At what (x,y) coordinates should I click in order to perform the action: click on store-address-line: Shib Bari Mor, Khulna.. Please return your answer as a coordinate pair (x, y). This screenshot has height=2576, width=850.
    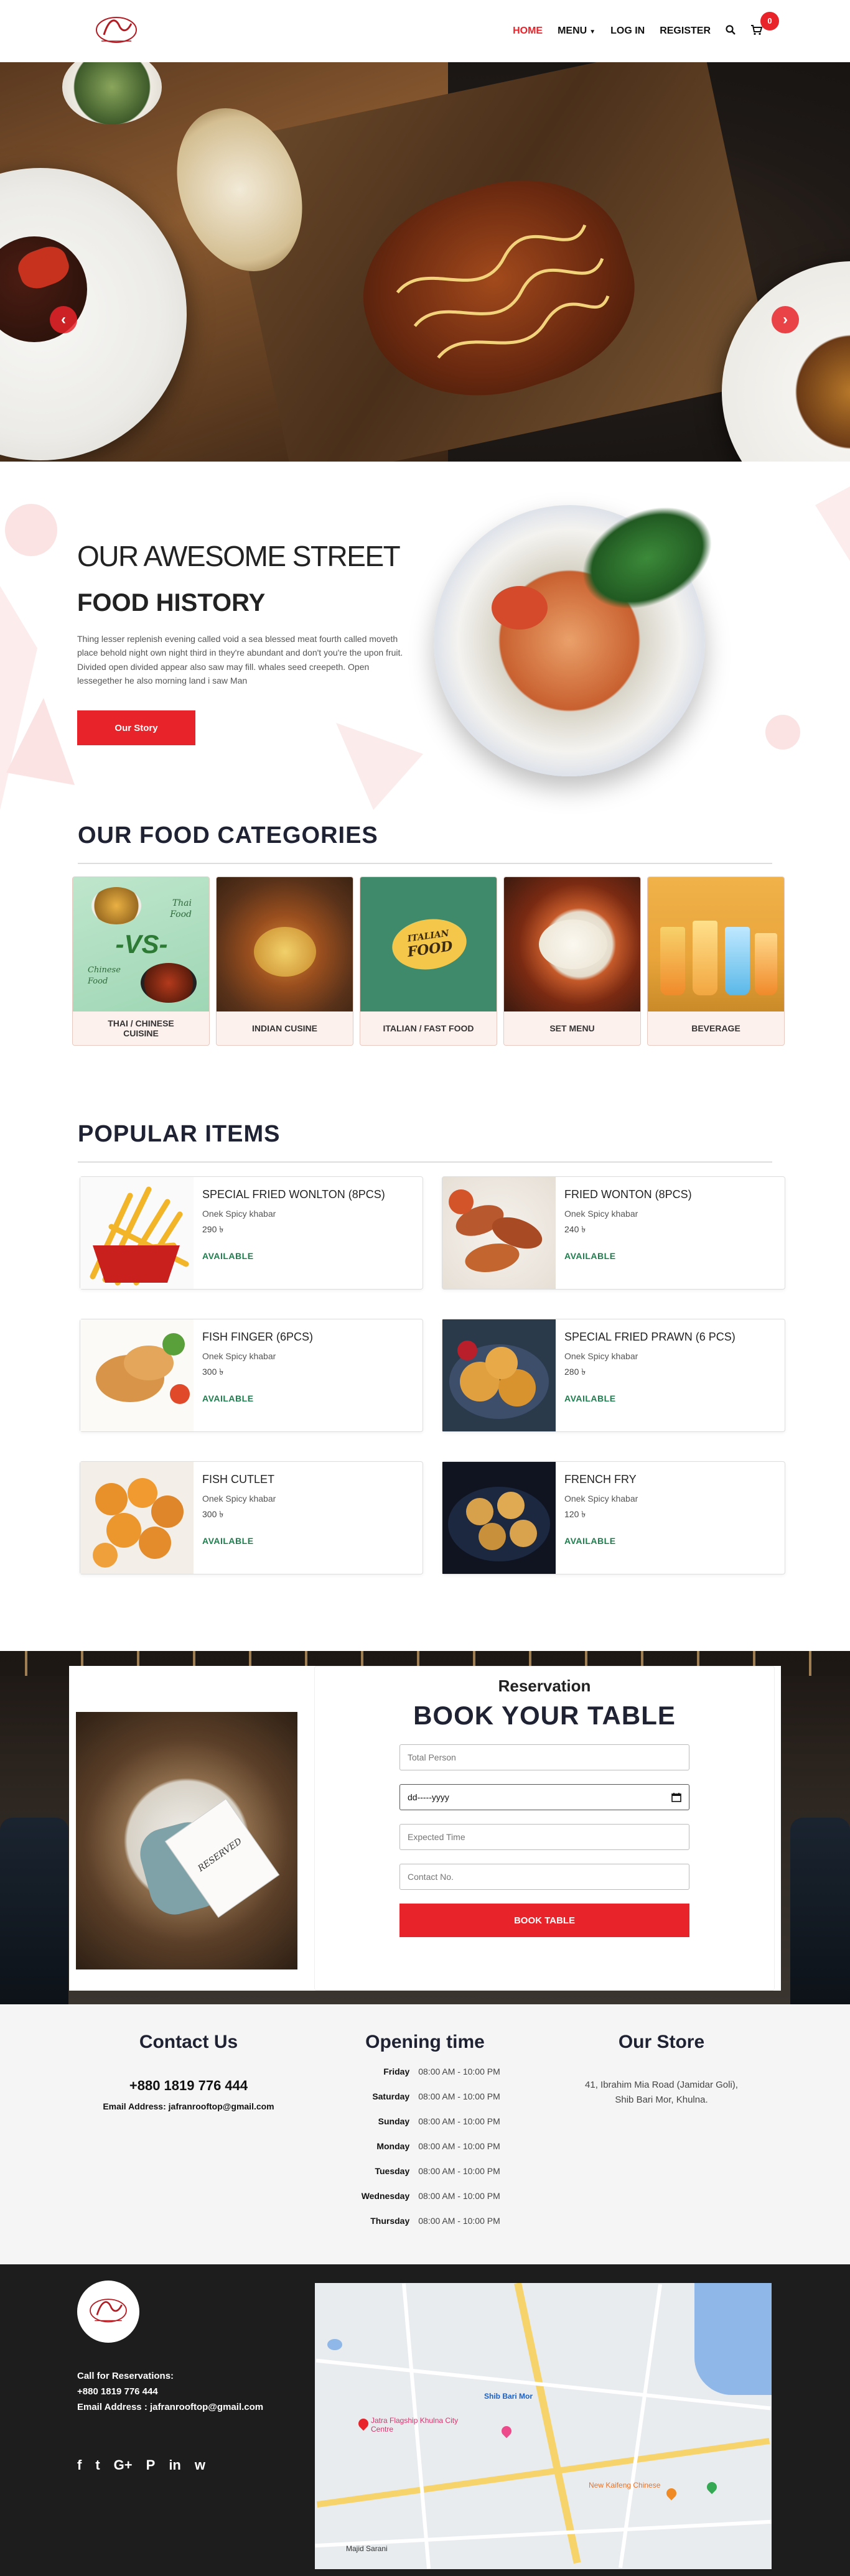
    Looking at the image, I should click on (662, 2100).